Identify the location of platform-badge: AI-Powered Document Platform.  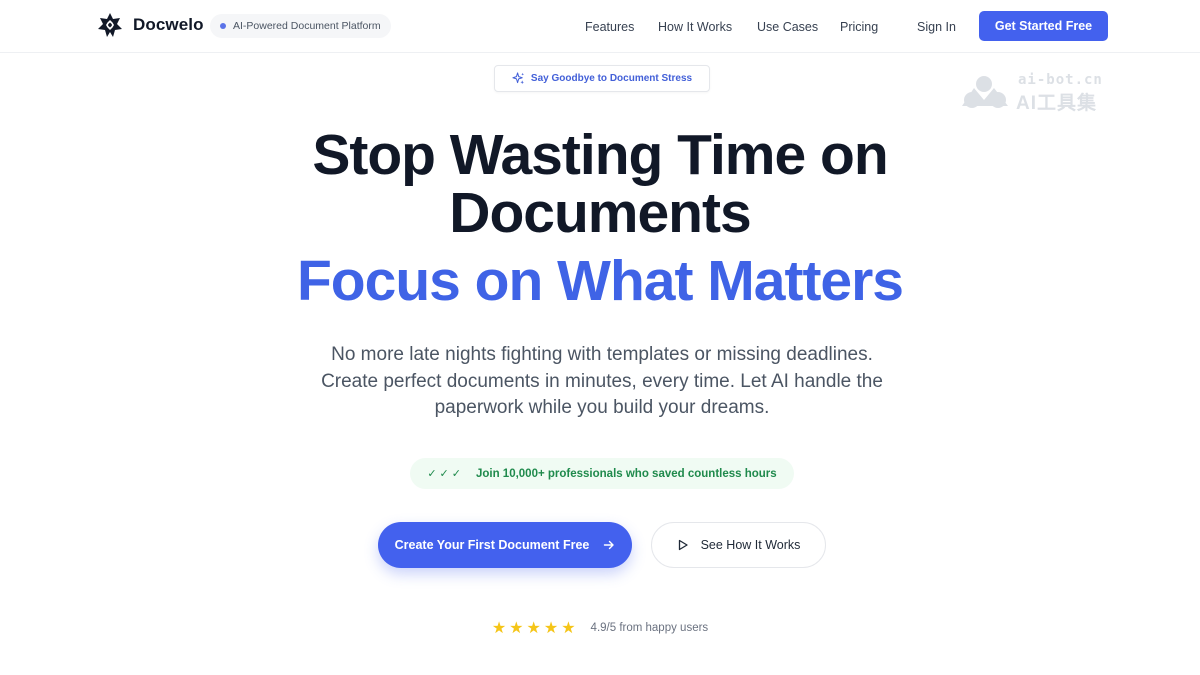
(300, 26).